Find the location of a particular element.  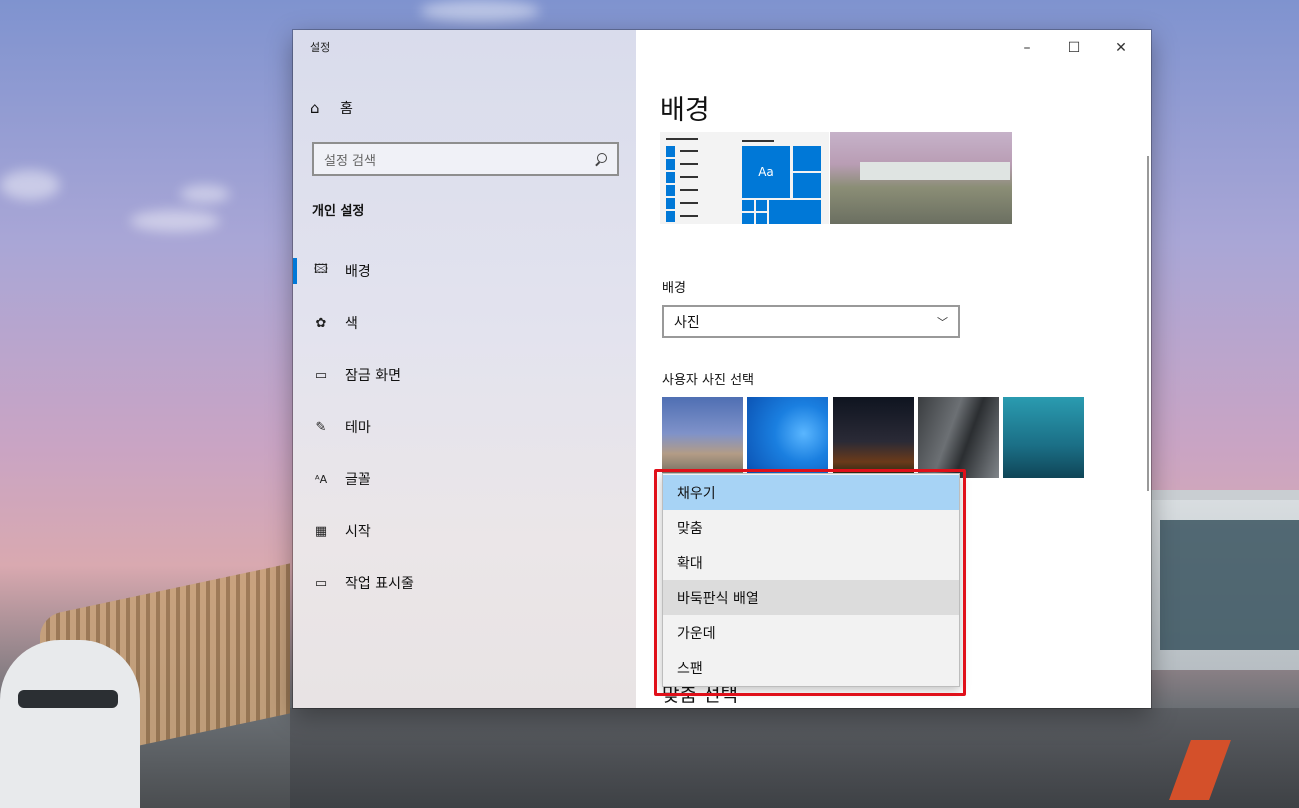

sidebar-item-lock-screen: ▭ 잠금 화면 is located at coordinates (464, 375).